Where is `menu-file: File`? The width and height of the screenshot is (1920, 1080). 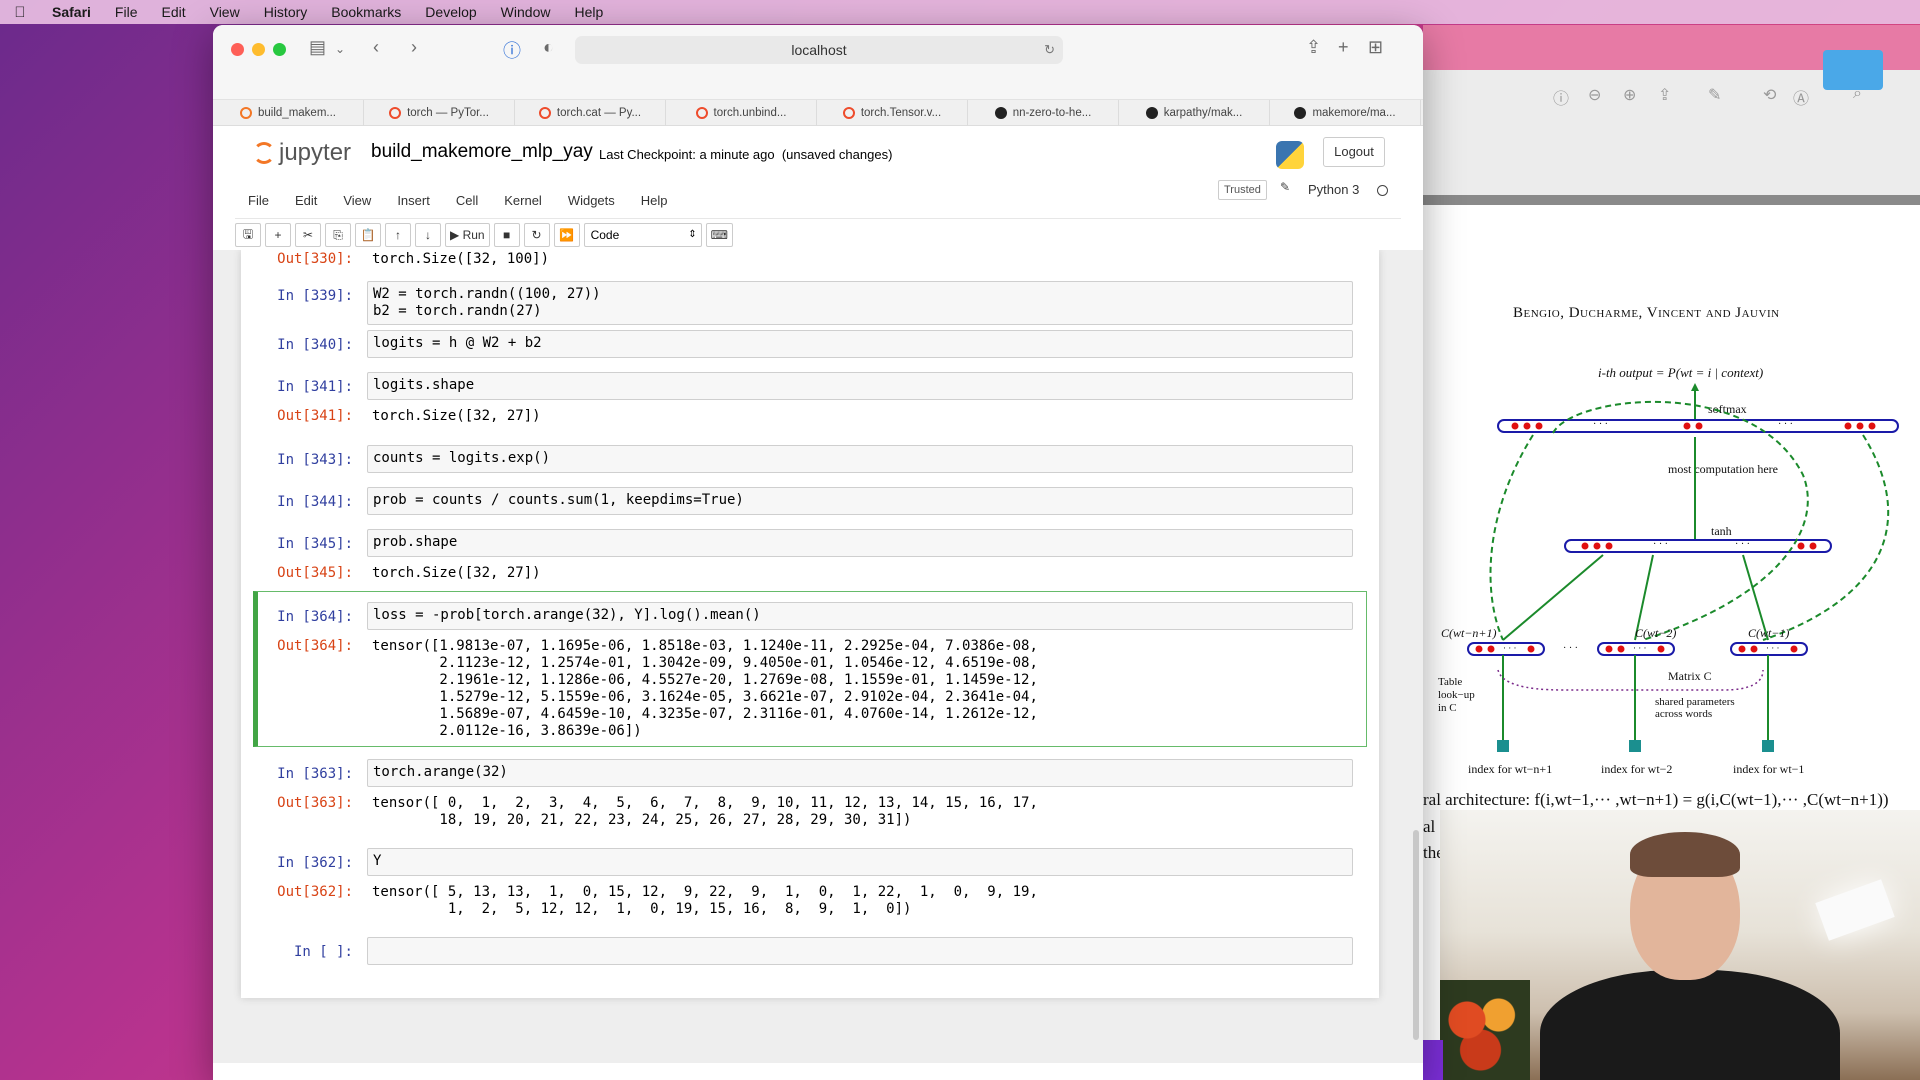
menu-file: File is located at coordinates (126, 12).